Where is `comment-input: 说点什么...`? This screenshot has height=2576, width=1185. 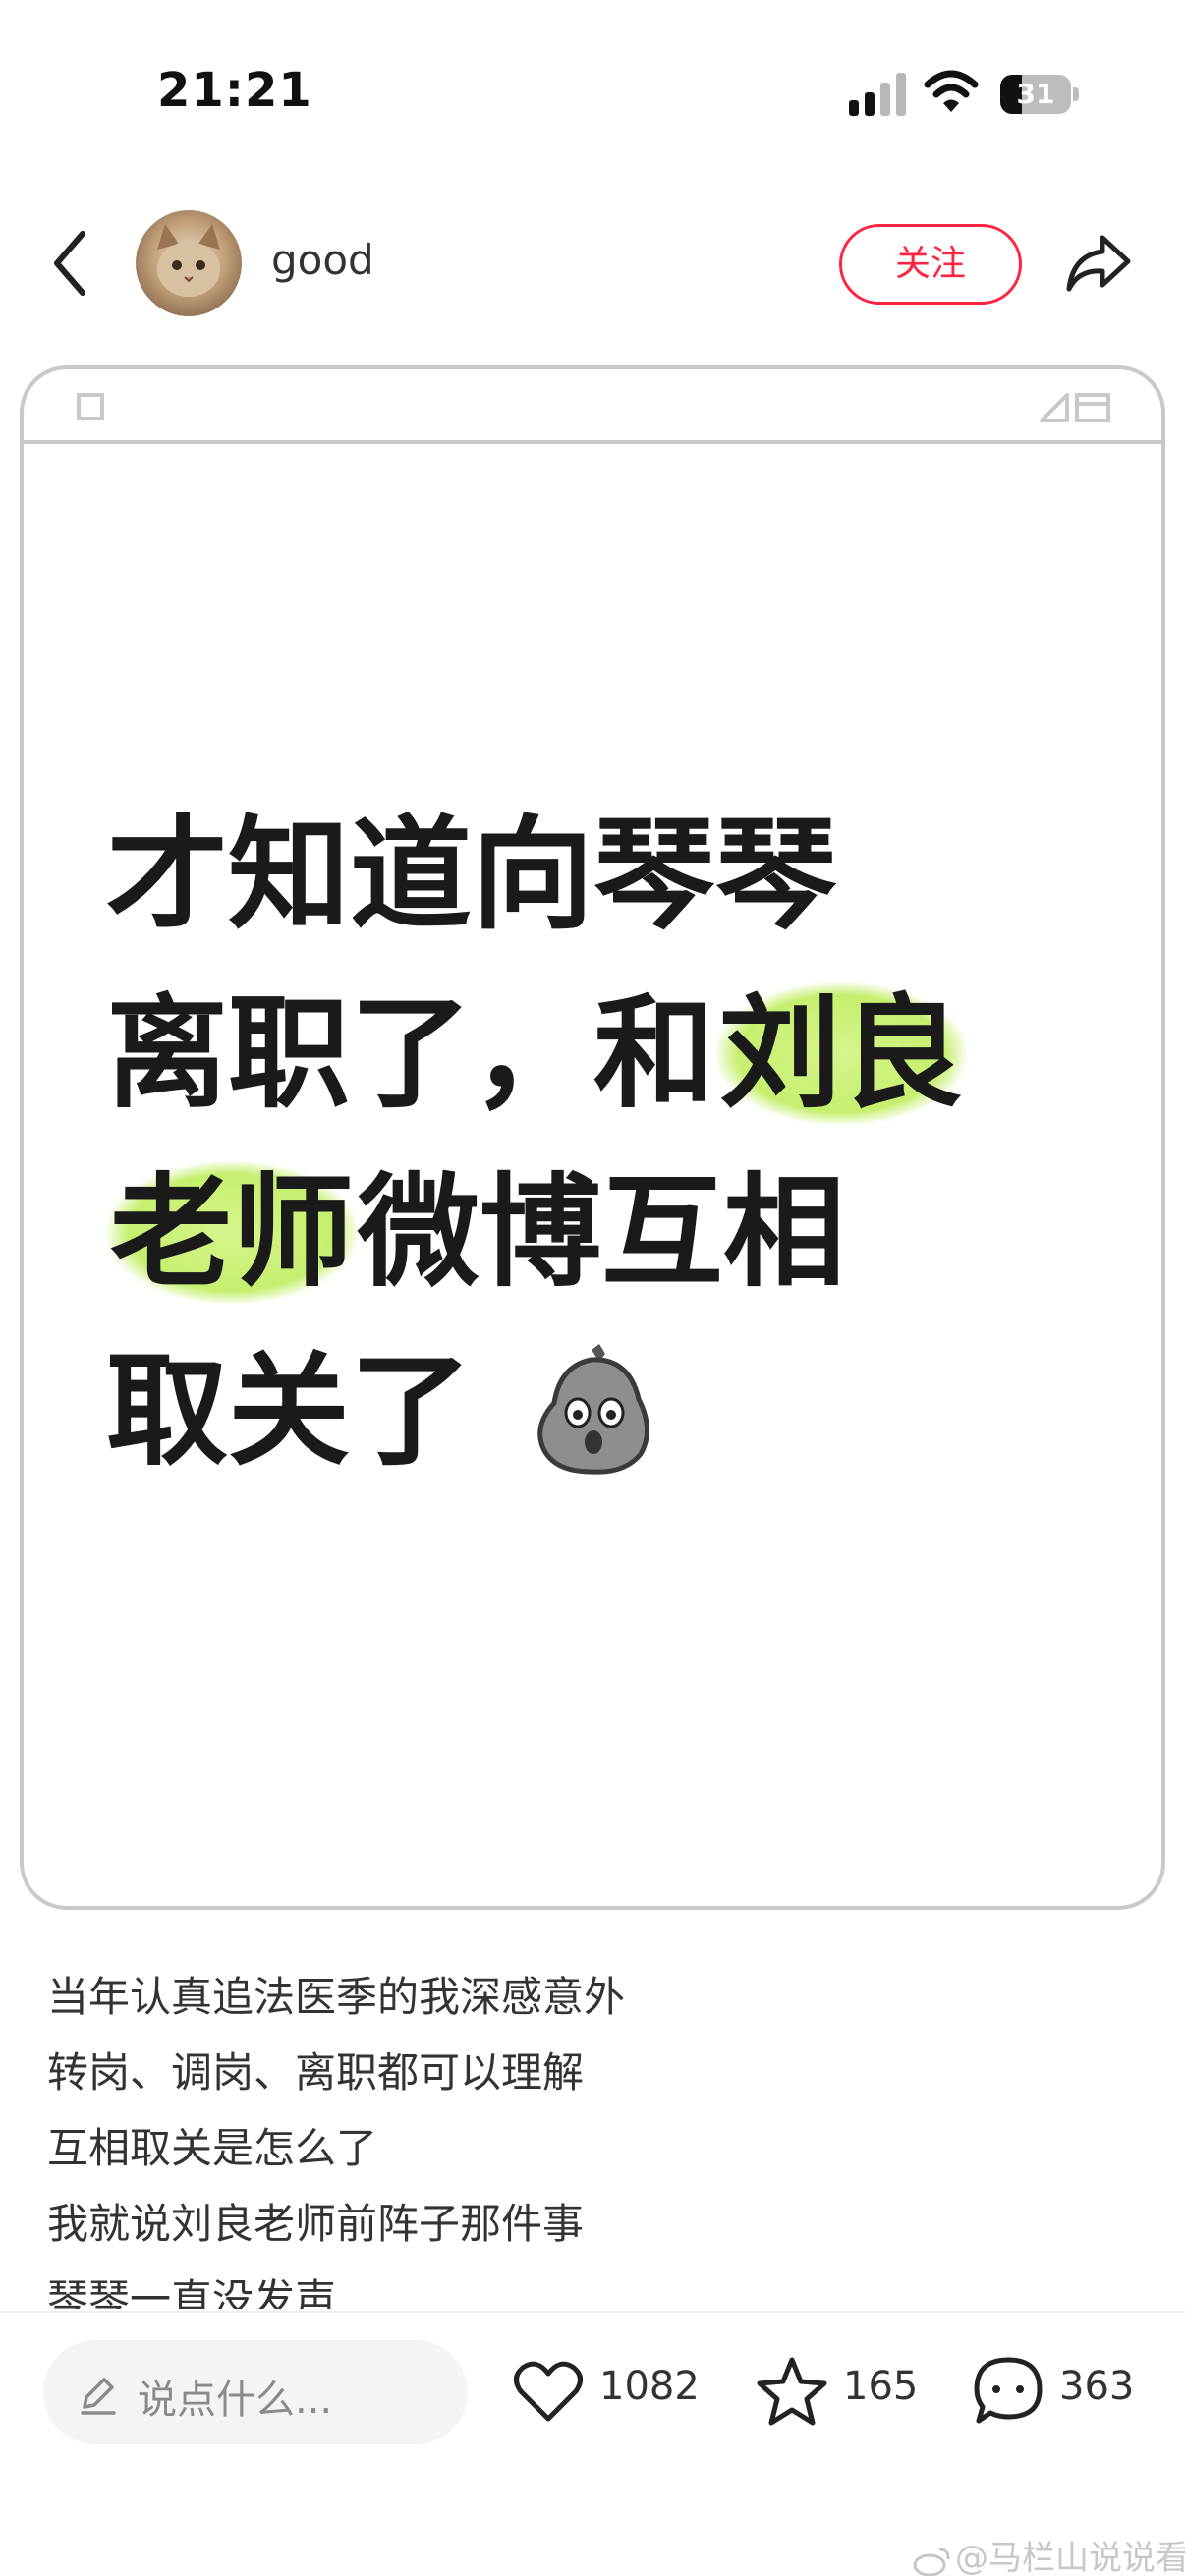
comment-input: 说点什么... is located at coordinates (256, 2392).